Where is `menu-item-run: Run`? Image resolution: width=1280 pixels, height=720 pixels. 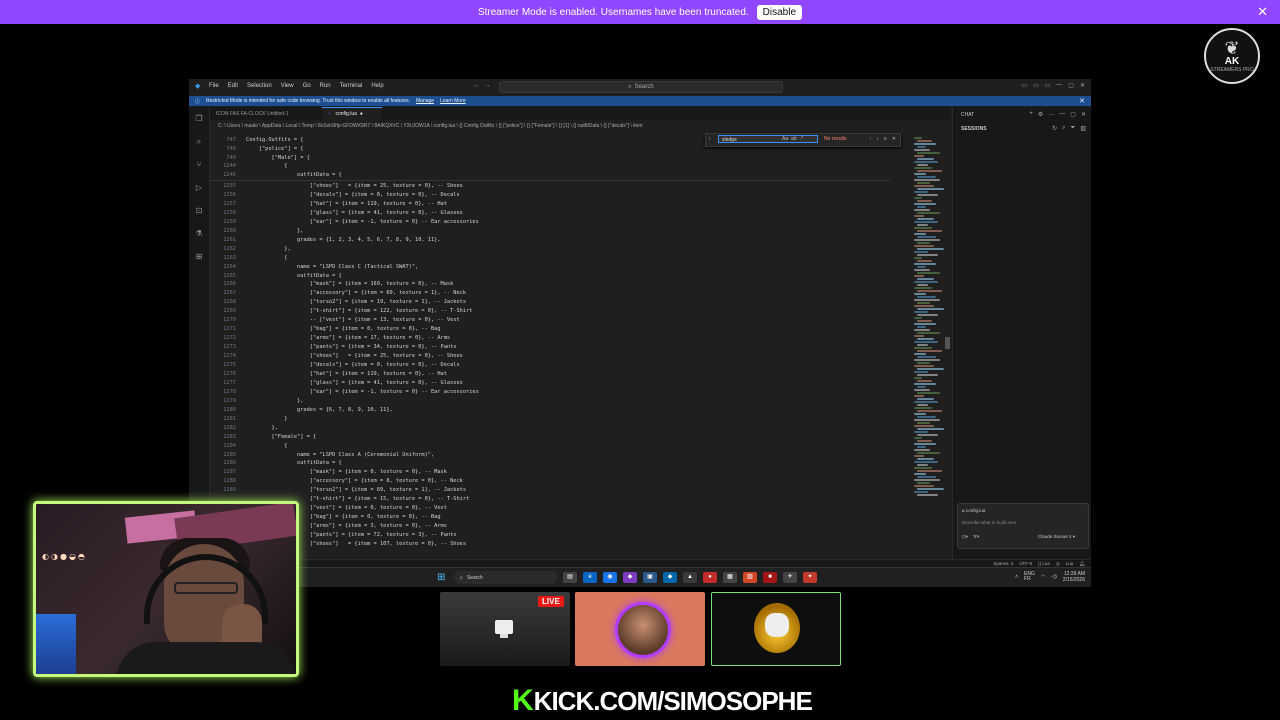
menu-item-run: Run is located at coordinates (325, 86).